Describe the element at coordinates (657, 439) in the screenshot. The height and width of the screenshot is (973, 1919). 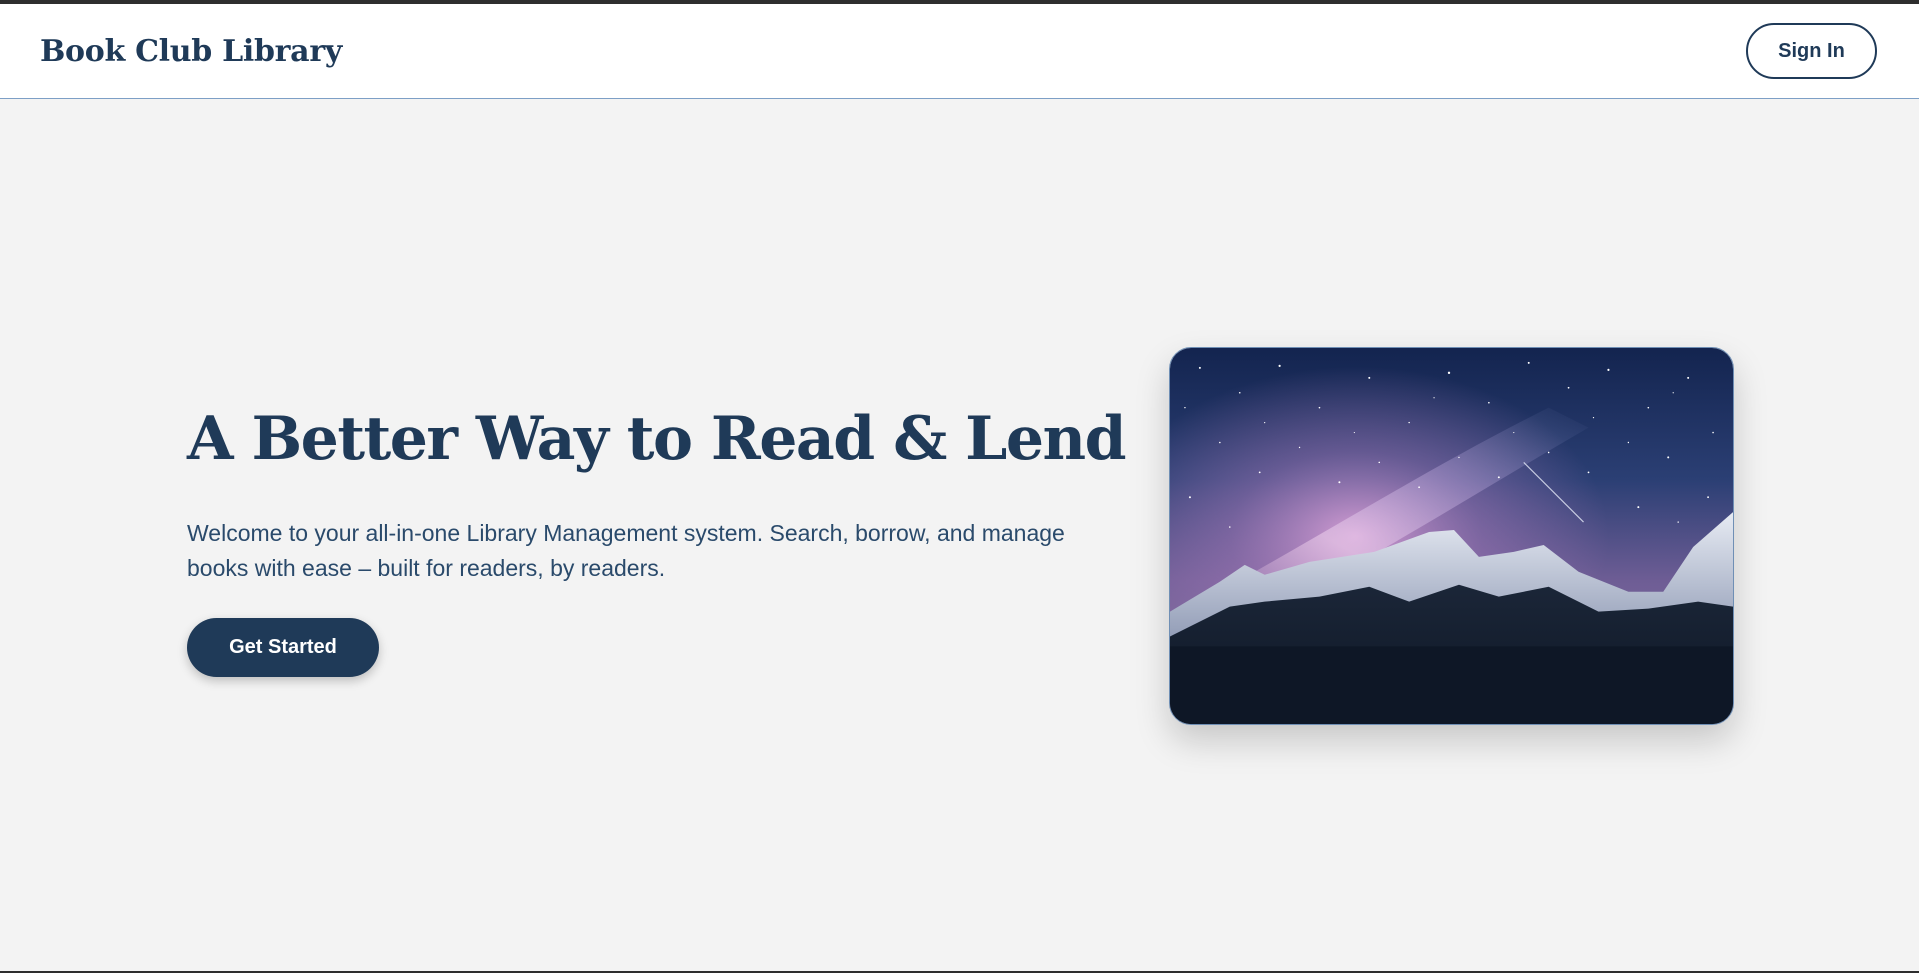
I see `hero-title: A Better Way to Read & Lend` at that location.